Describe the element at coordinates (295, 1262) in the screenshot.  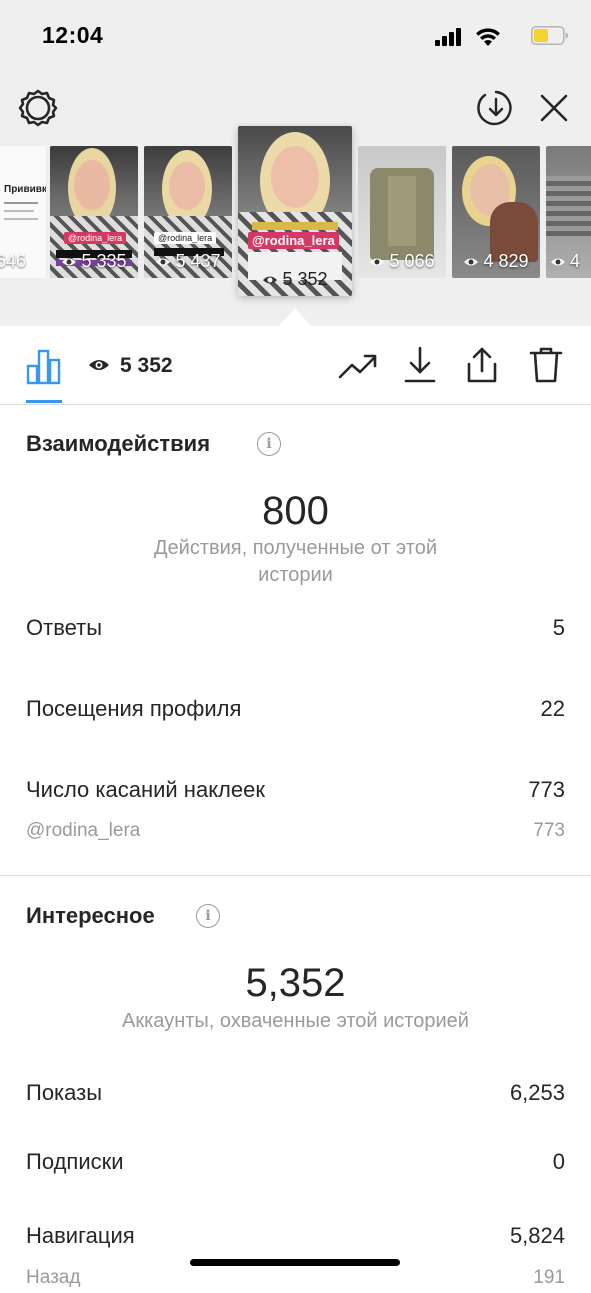
I see `home-indicator` at that location.